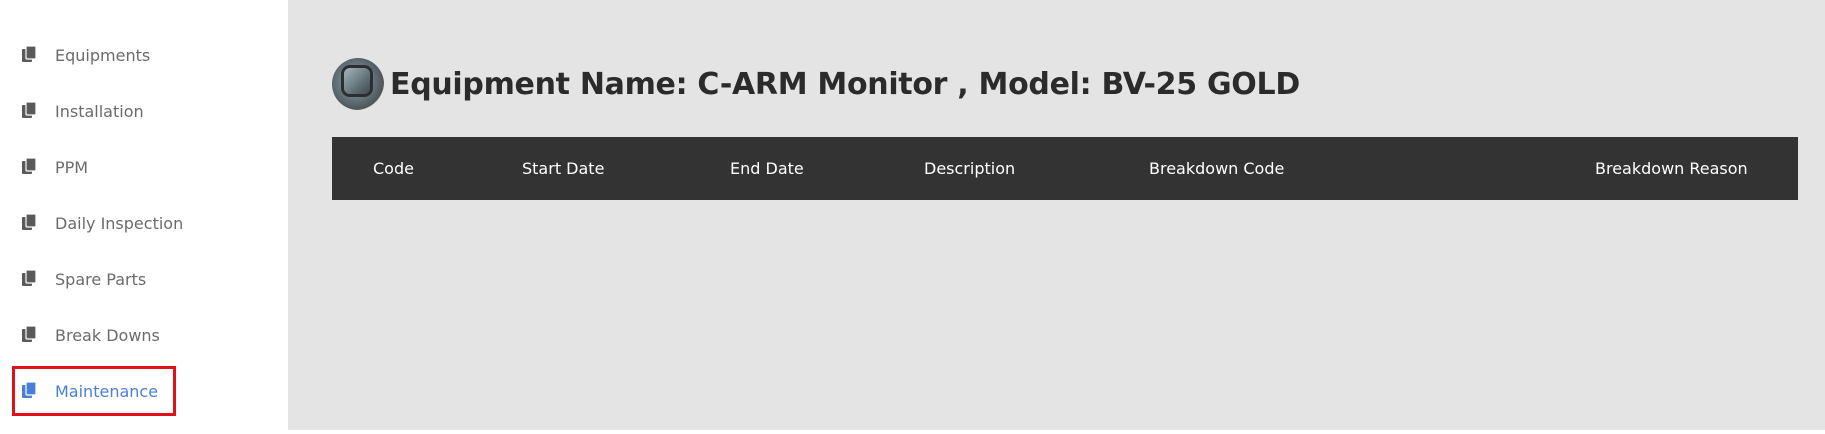 Image resolution: width=1825 pixels, height=434 pixels. What do you see at coordinates (119, 223) in the screenshot?
I see `sidebar-item-label: Daily Inspection` at bounding box center [119, 223].